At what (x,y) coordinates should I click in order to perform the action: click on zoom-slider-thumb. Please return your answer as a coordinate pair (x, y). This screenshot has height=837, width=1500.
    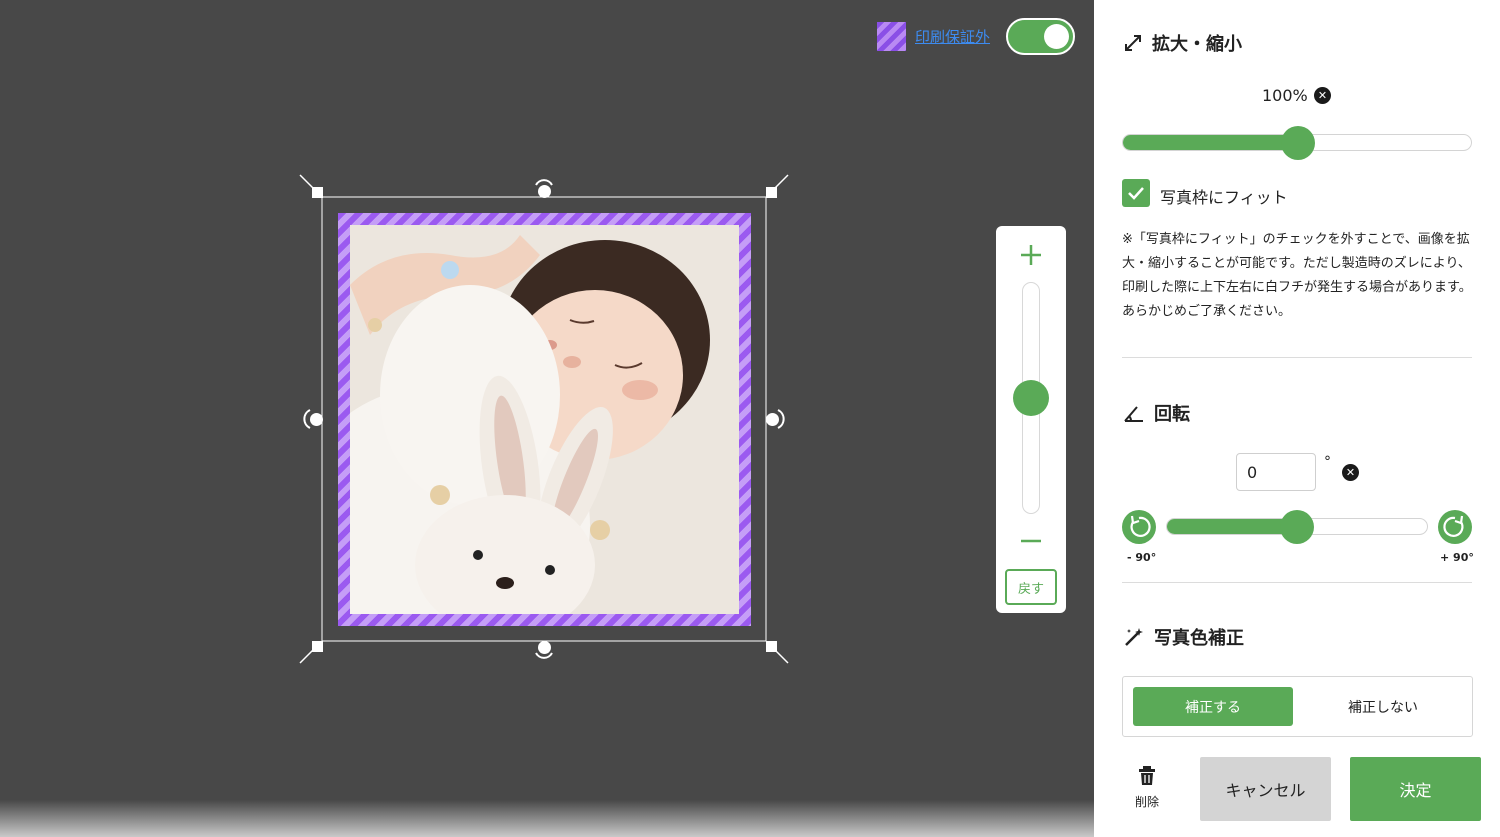
    Looking at the image, I should click on (1031, 398).